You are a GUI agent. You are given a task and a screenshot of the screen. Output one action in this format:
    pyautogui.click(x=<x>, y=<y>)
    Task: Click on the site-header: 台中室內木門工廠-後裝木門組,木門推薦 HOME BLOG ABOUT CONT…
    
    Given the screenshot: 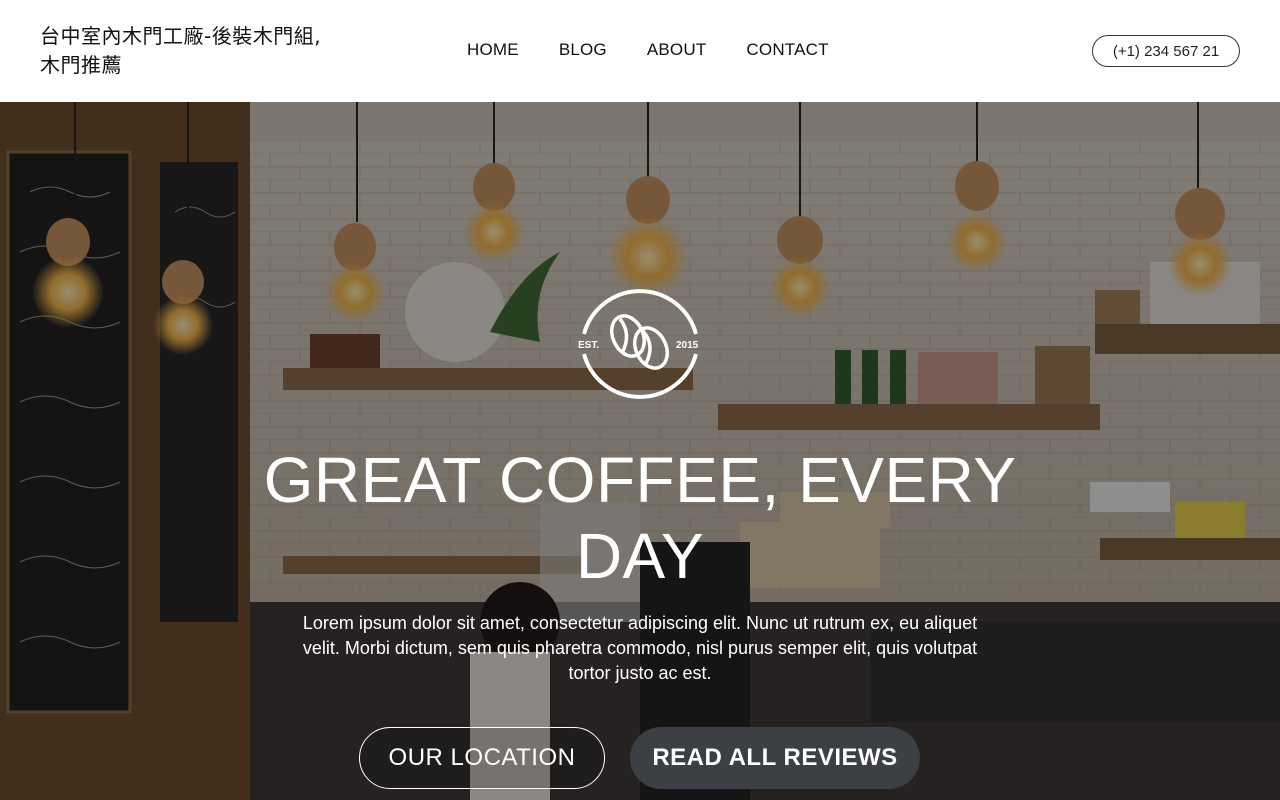 What is the action you would take?
    pyautogui.click(x=640, y=51)
    